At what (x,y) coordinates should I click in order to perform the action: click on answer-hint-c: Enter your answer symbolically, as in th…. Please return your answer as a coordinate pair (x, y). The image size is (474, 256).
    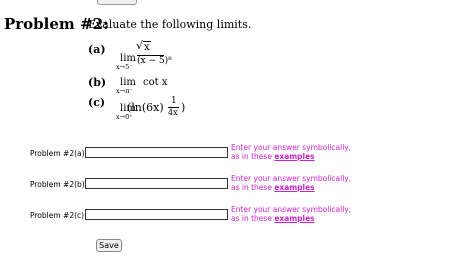
    Looking at the image, I should click on (291, 214).